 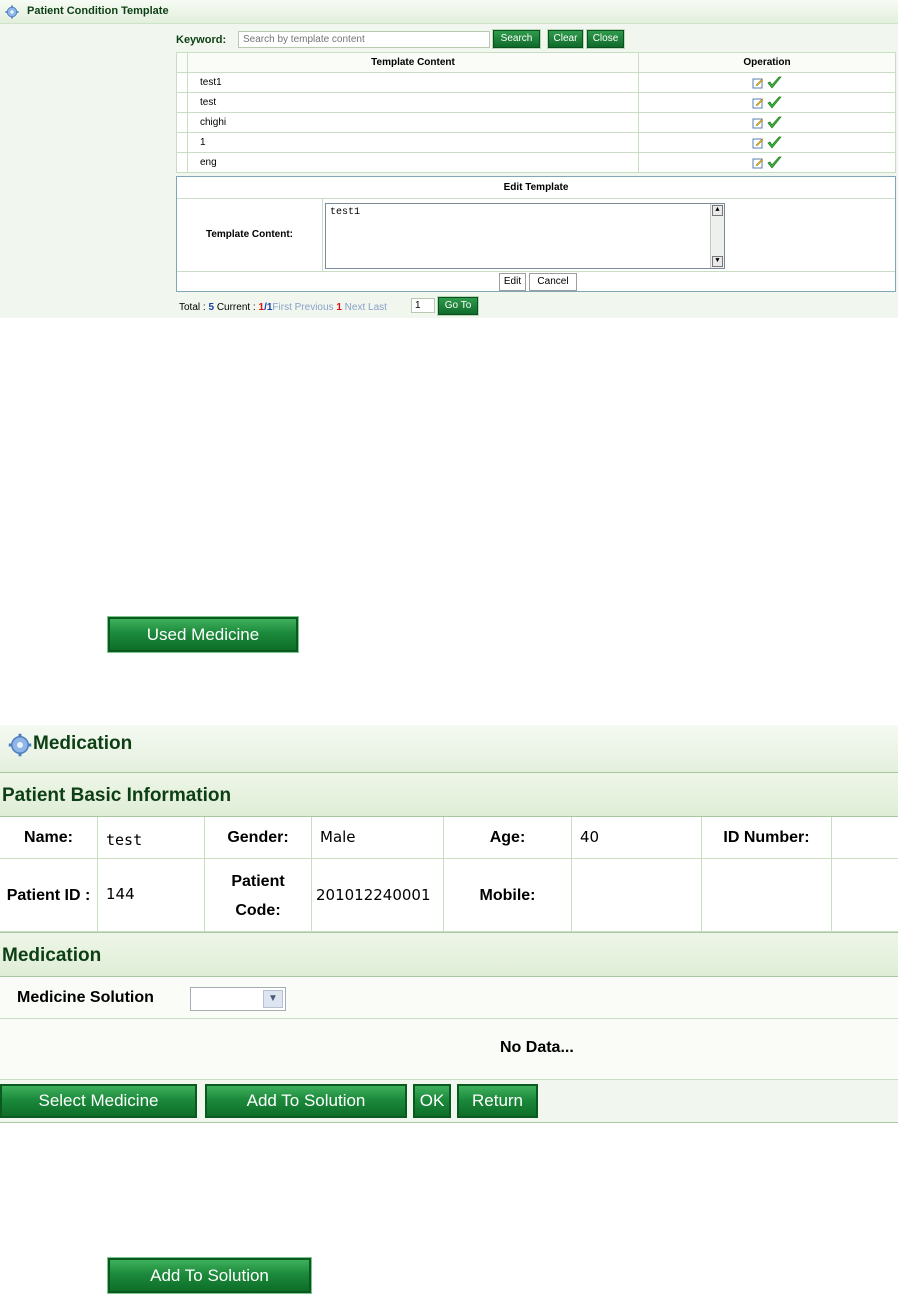 I want to click on return-button: Return, so click(x=497, y=1101).